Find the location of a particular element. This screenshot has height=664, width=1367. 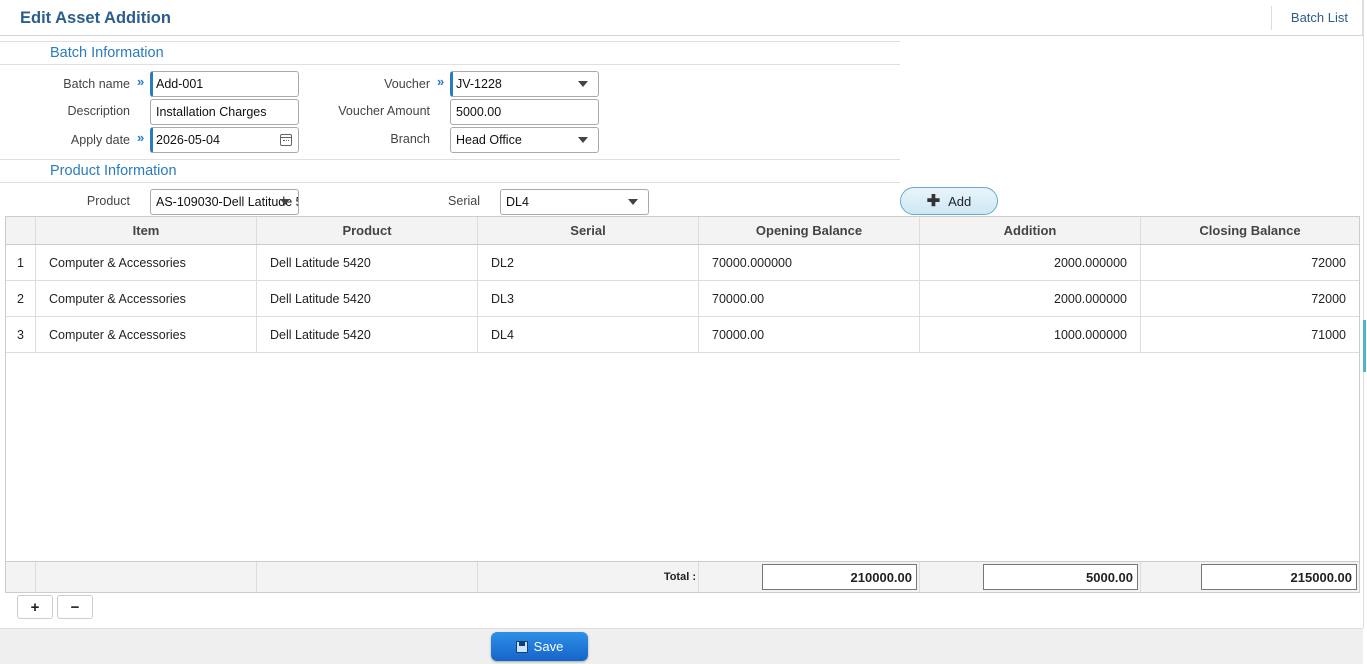

footer-addition-cell: 5000.00 is located at coordinates (1030, 577).